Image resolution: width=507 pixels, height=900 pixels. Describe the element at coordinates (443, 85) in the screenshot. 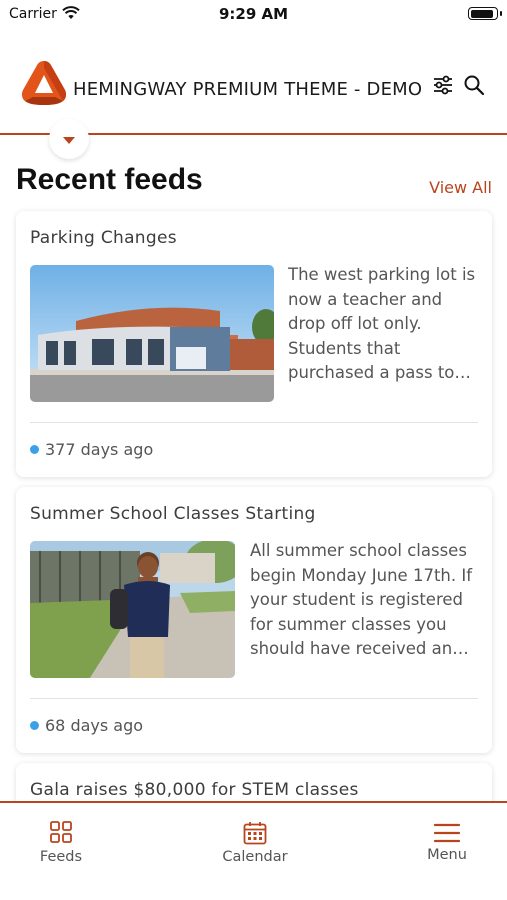

I see `sliders-icon` at that location.